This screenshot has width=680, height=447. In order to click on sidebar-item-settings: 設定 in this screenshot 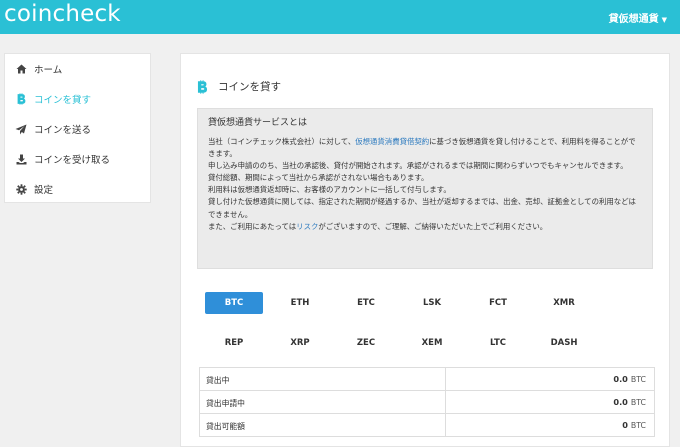, I will do `click(77, 189)`.